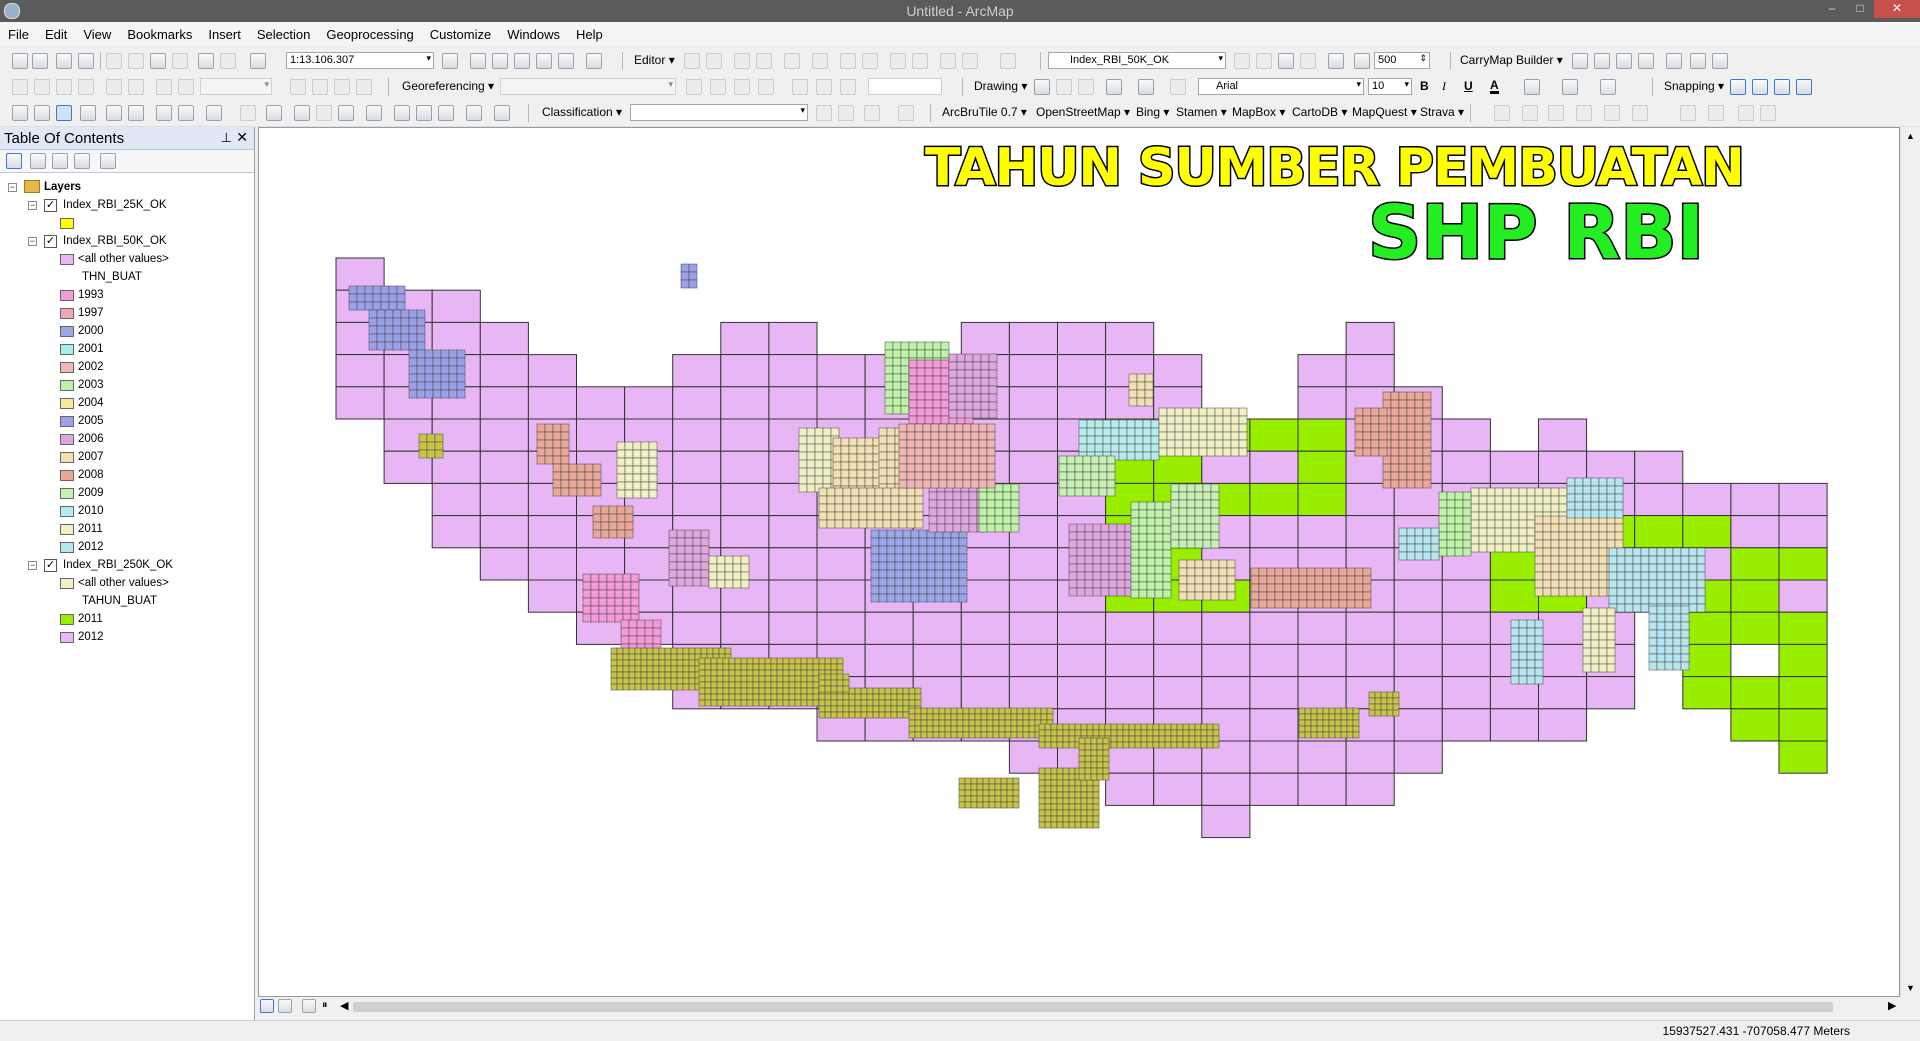 Image resolution: width=1920 pixels, height=1041 pixels. Describe the element at coordinates (594, 61) in the screenshot. I see `model-builder-icon` at that location.